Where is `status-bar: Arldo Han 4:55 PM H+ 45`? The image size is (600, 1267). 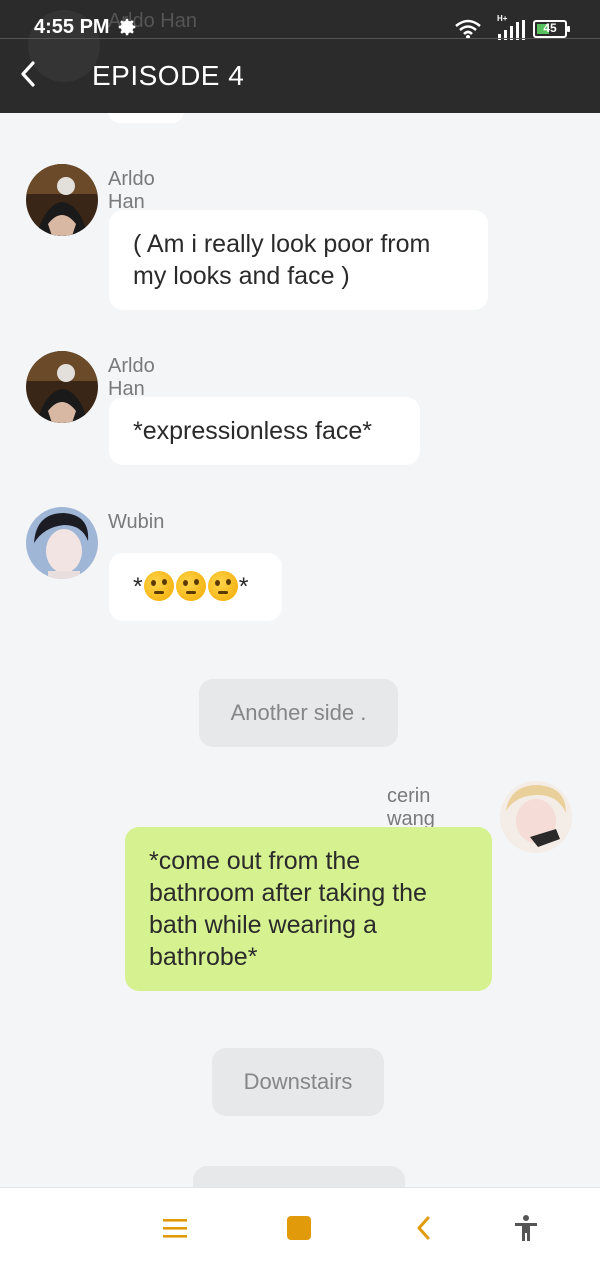 status-bar: Arldo Han 4:55 PM H+ 45 is located at coordinates (300, 41).